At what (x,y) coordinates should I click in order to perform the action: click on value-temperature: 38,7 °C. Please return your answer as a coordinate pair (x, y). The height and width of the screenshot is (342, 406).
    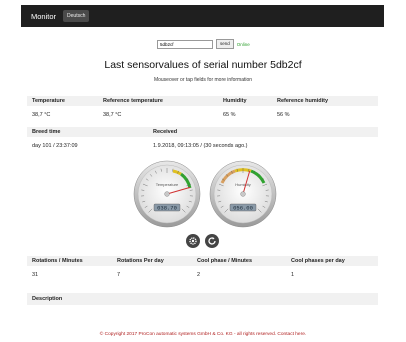
    Looking at the image, I should click on (41, 115).